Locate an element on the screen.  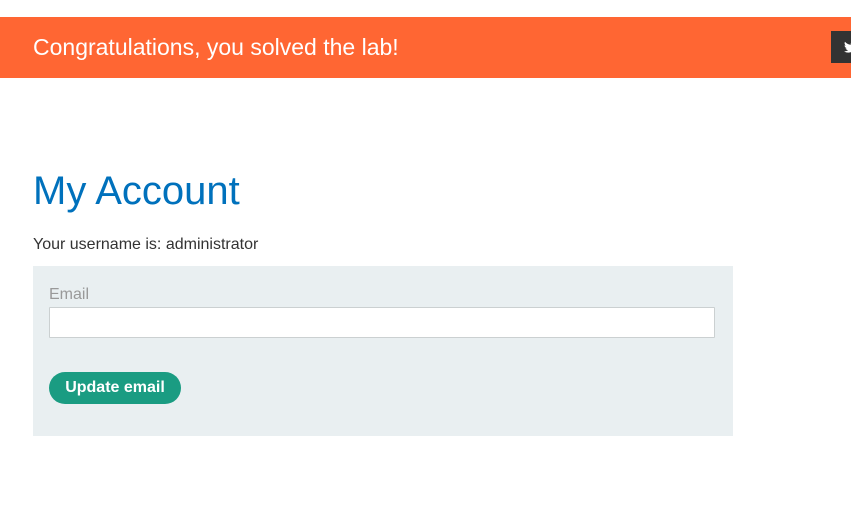
lab-solved-banner: Congratulations, you solved the lab! is located at coordinates (425, 47).